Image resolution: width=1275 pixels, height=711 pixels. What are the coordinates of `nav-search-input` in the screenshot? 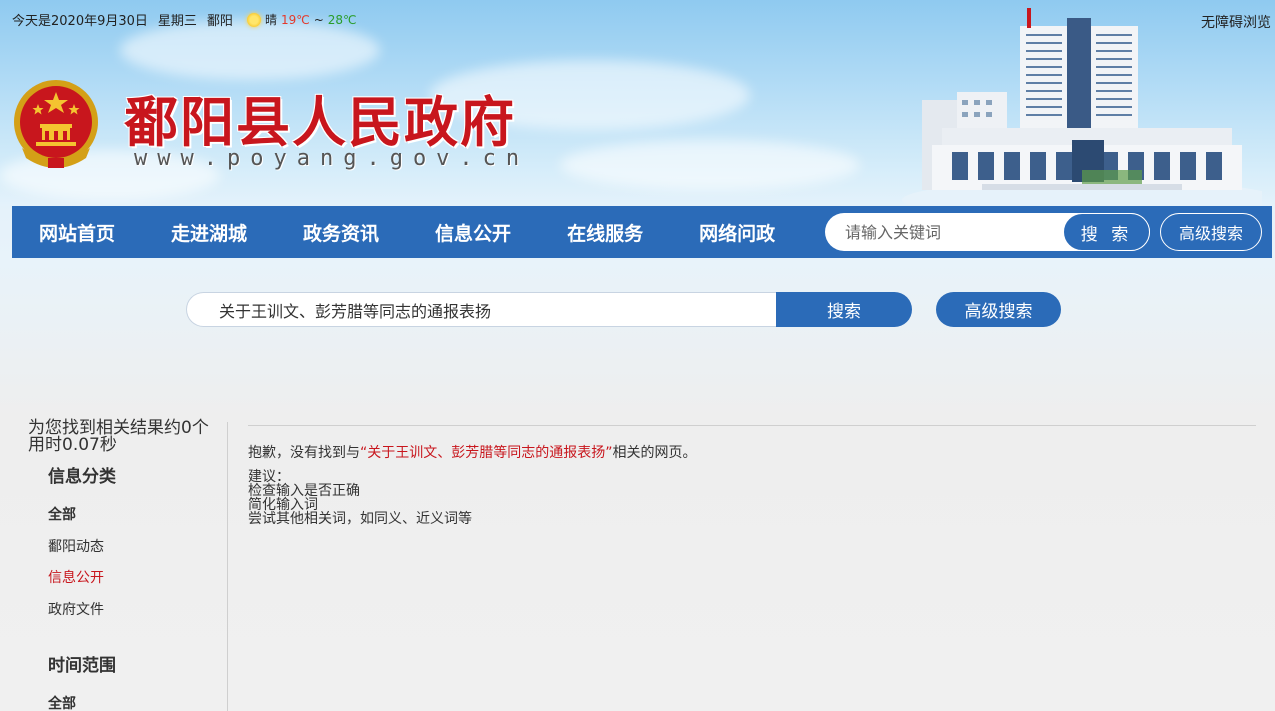 It's located at (950, 232).